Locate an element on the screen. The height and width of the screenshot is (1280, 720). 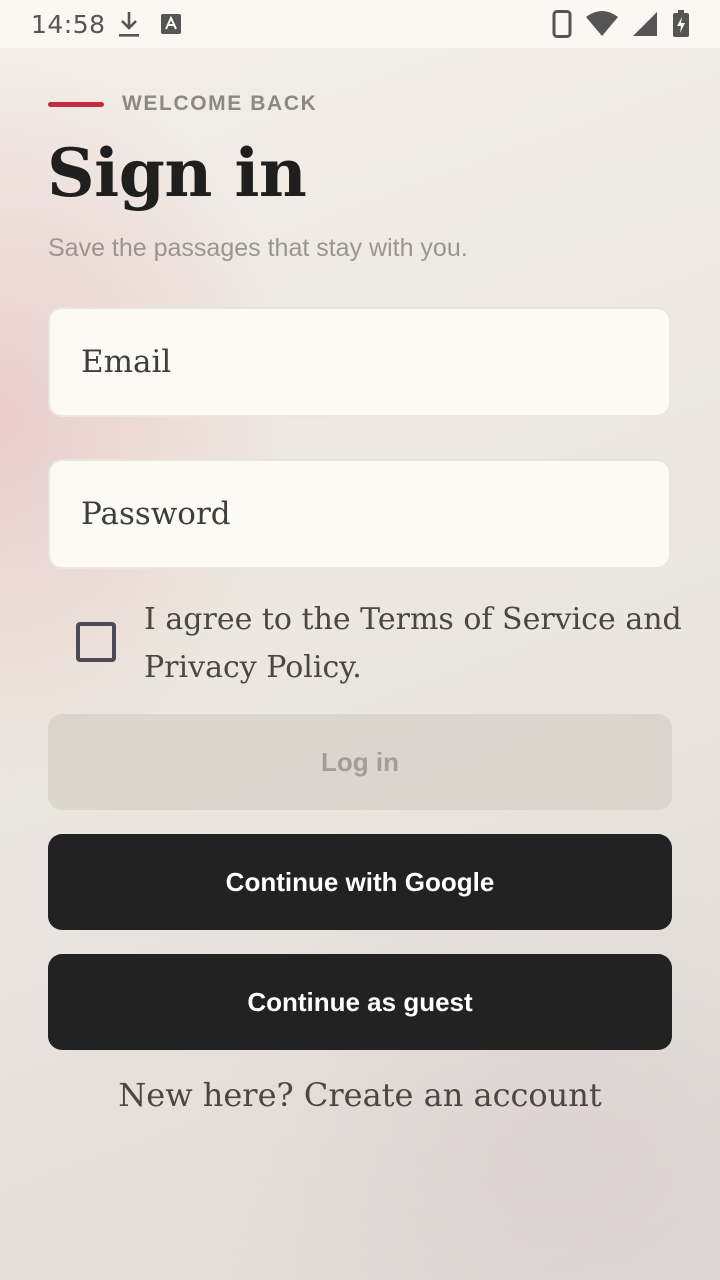
status-time: 14:58 is located at coordinates (68, 24).